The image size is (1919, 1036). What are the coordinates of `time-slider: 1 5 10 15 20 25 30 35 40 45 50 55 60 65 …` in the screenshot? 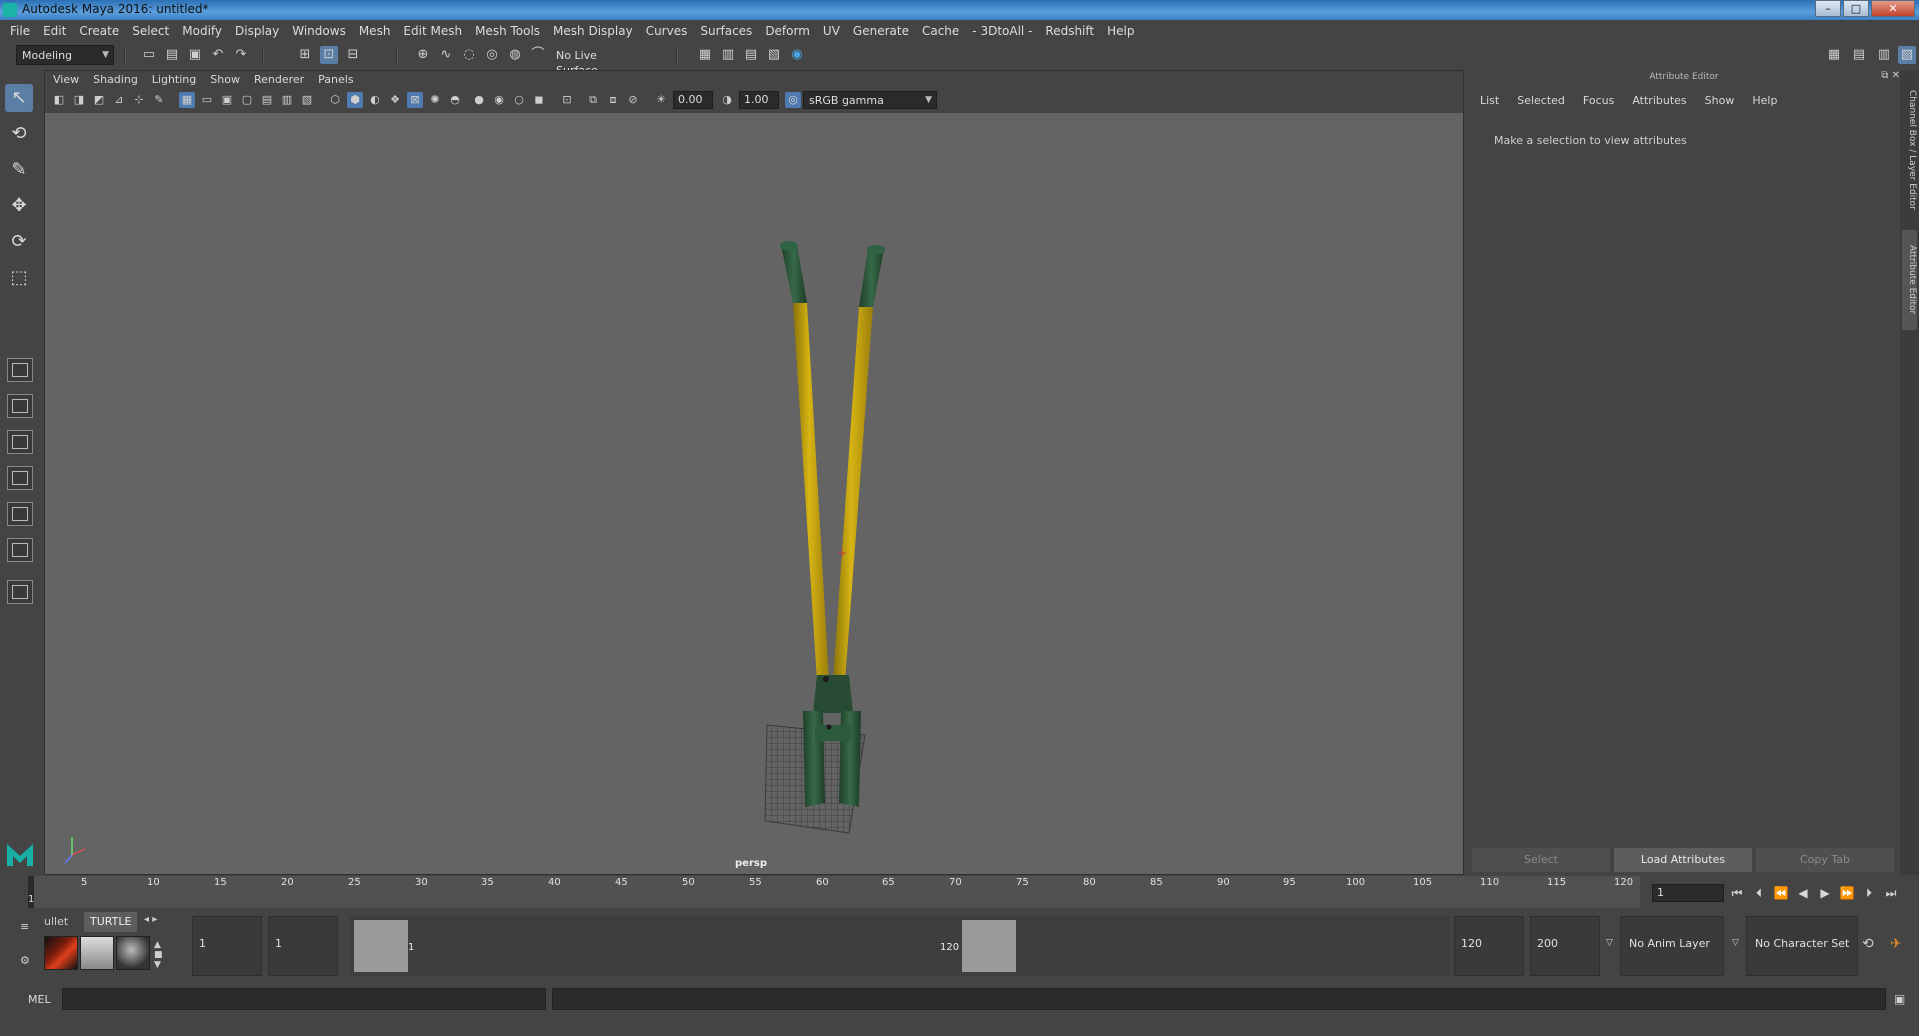 It's located at (834, 892).